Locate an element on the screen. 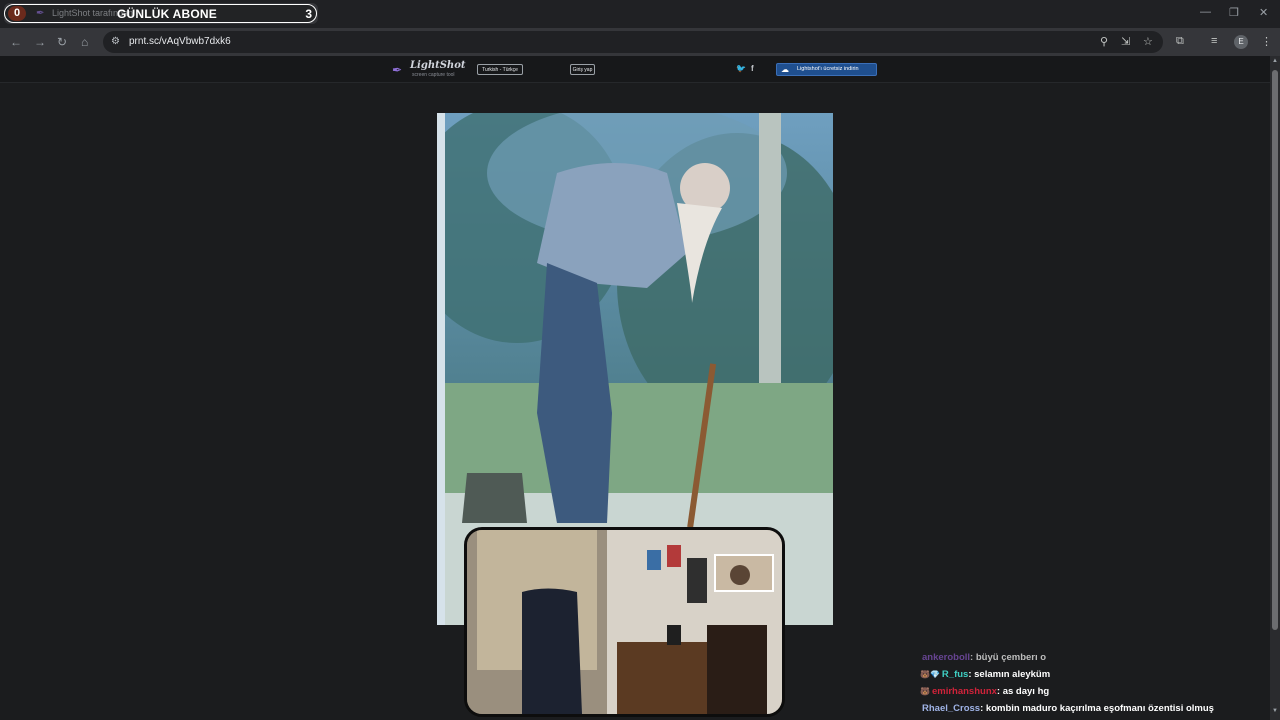 This screenshot has height=720, width=1280. chat-message: 🐻 emirhanshunx: as dayı hg is located at coordinates (985, 691).